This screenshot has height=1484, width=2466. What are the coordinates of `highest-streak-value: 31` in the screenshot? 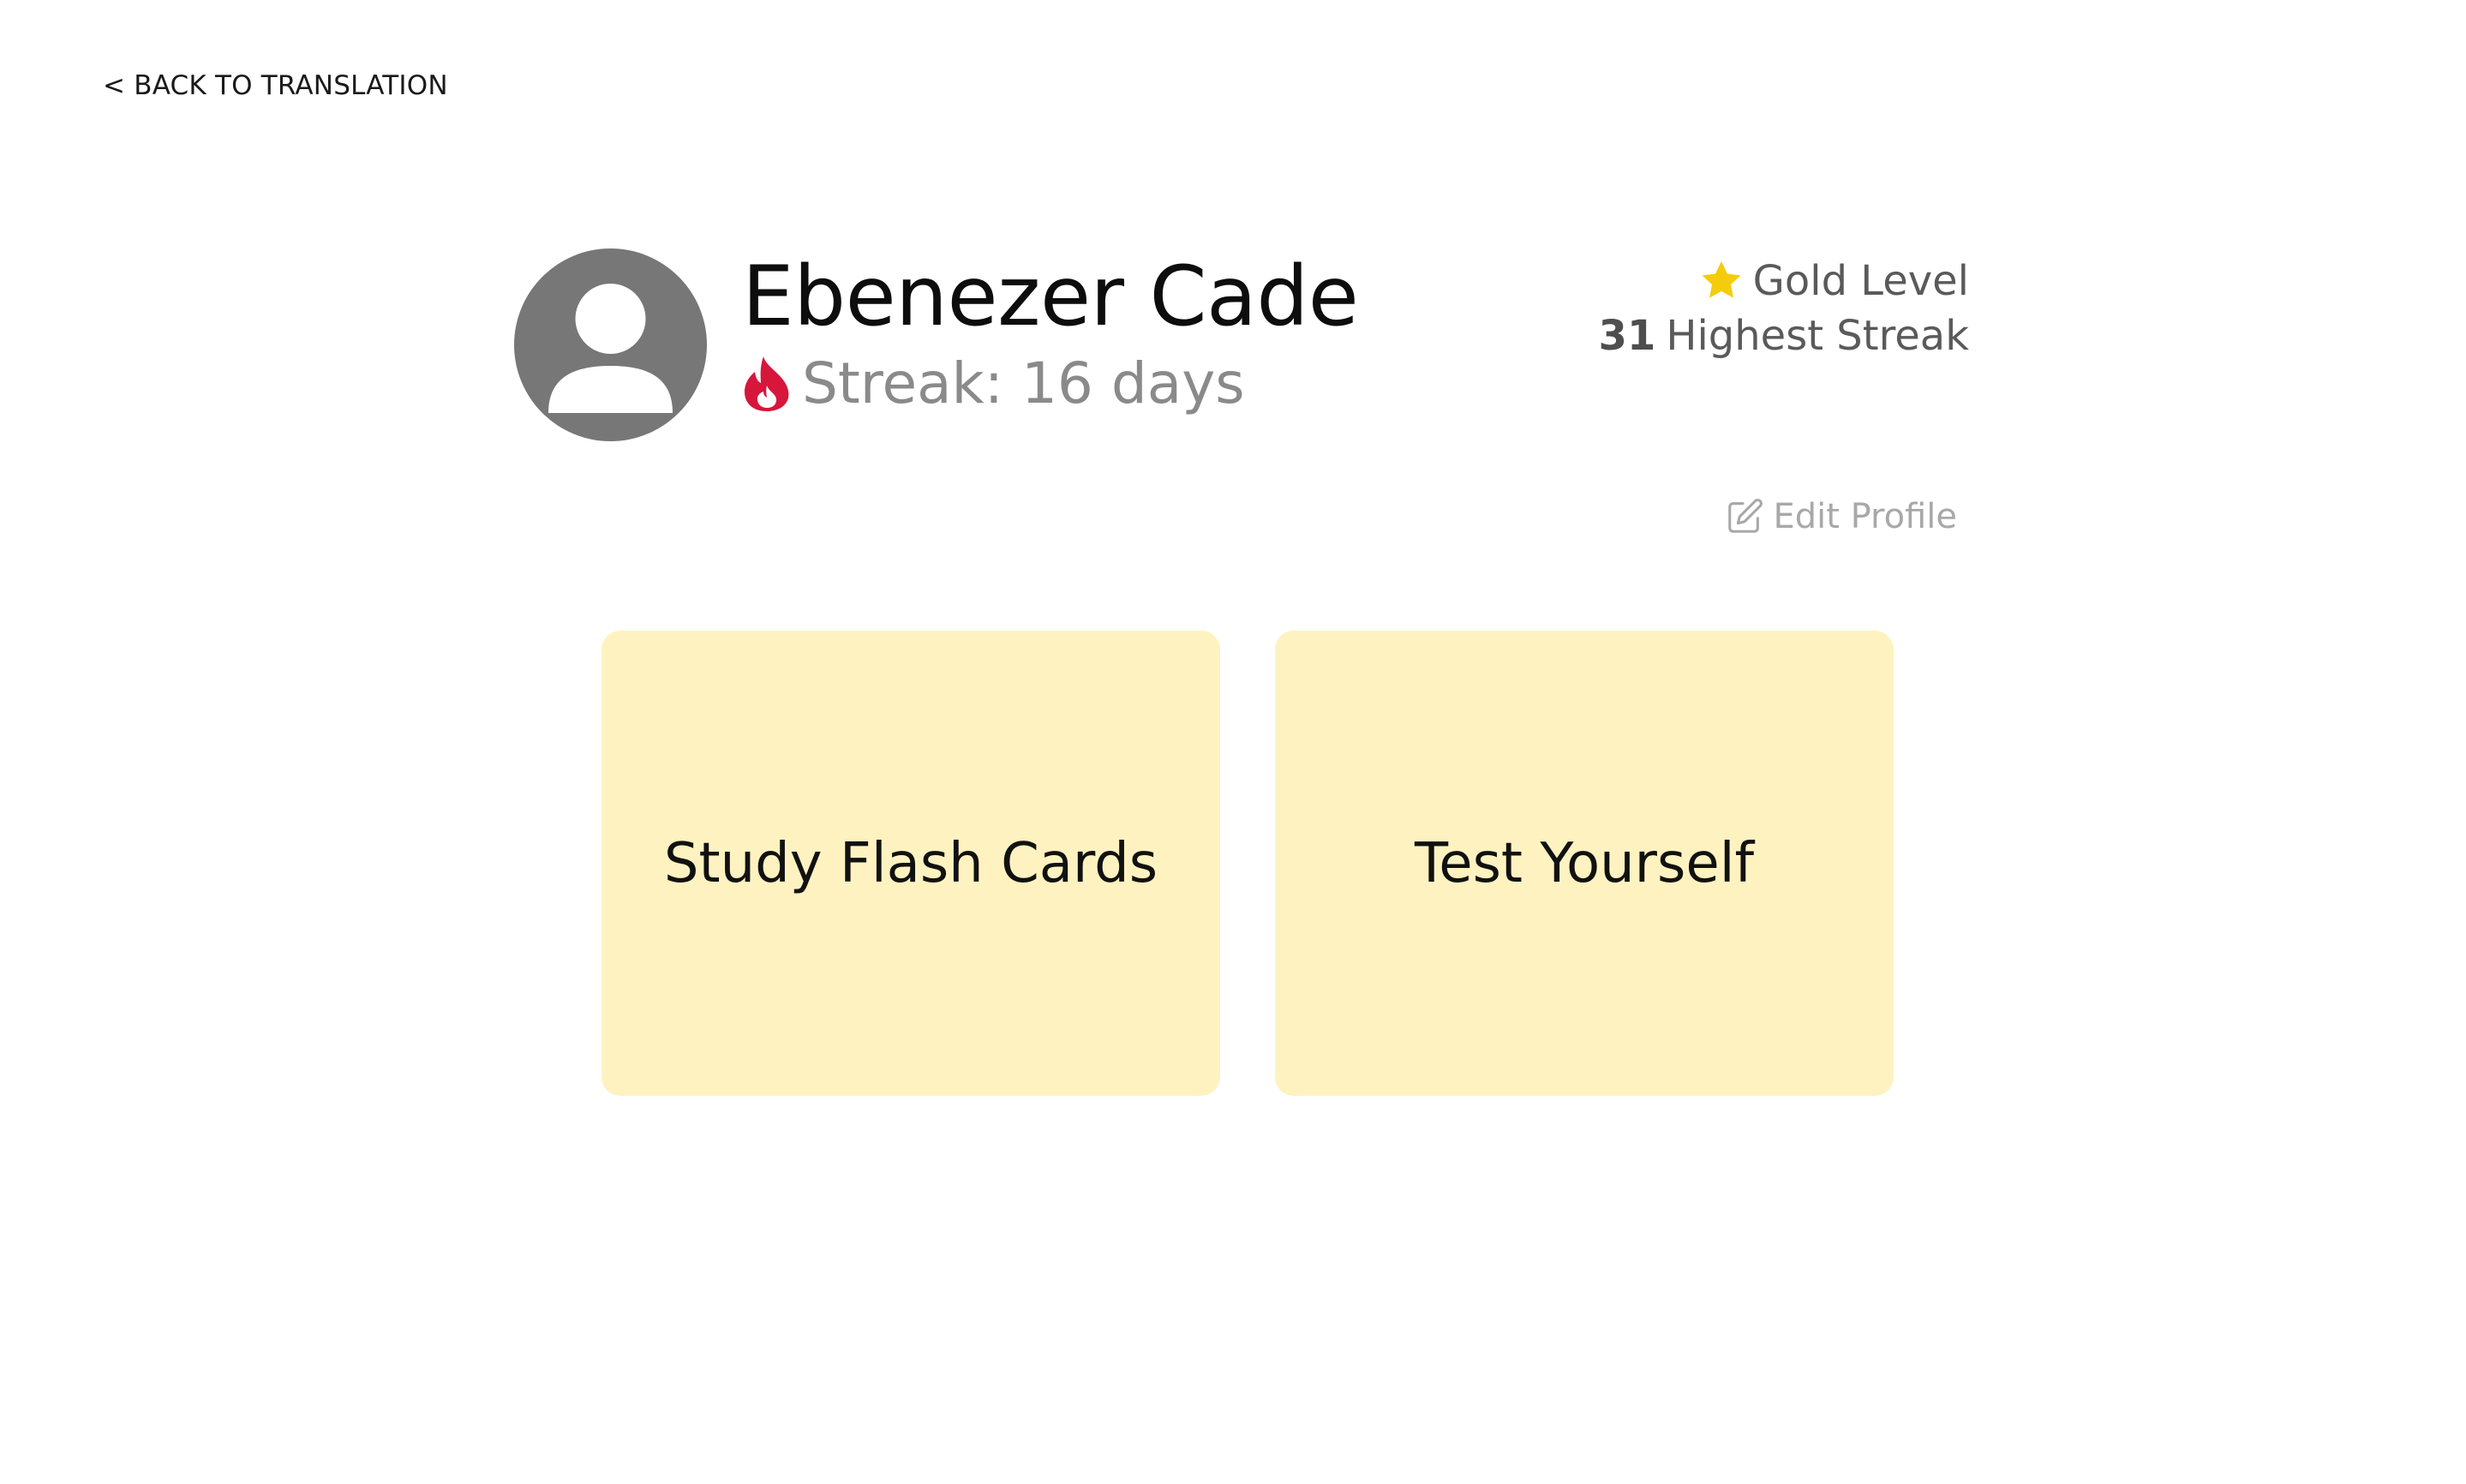 It's located at (1627, 336).